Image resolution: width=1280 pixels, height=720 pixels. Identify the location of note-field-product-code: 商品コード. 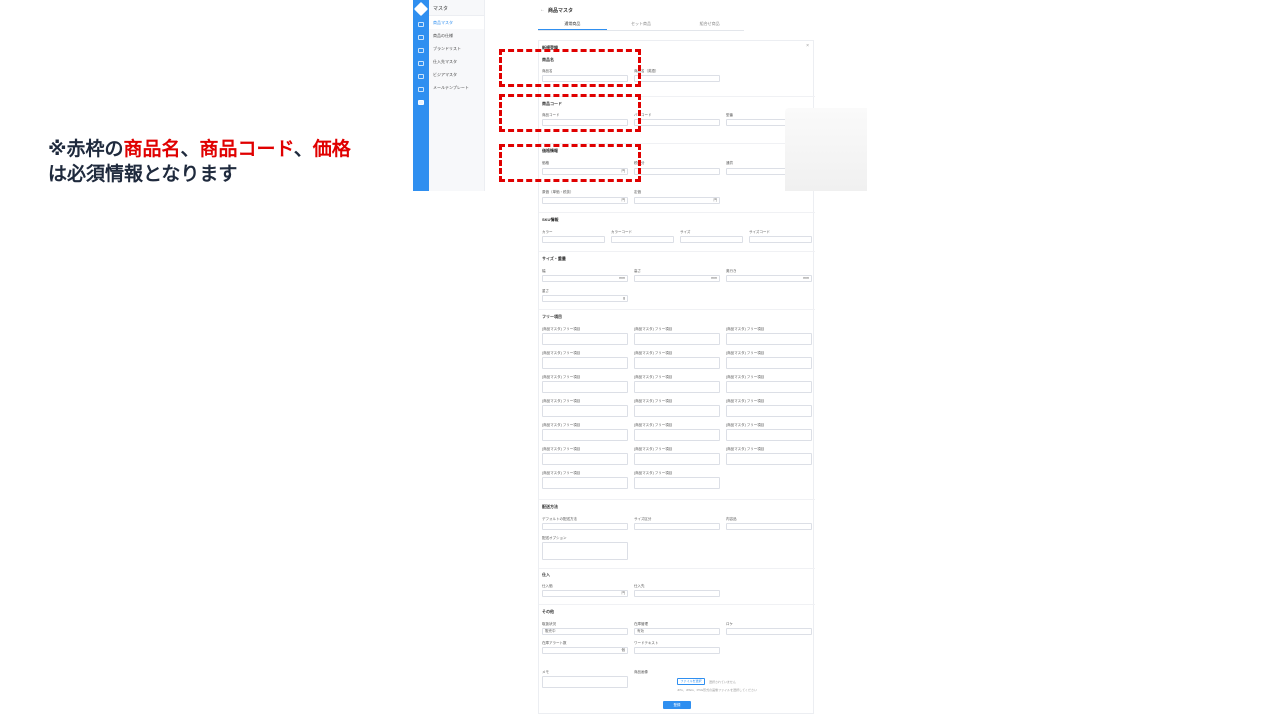
(246, 149).